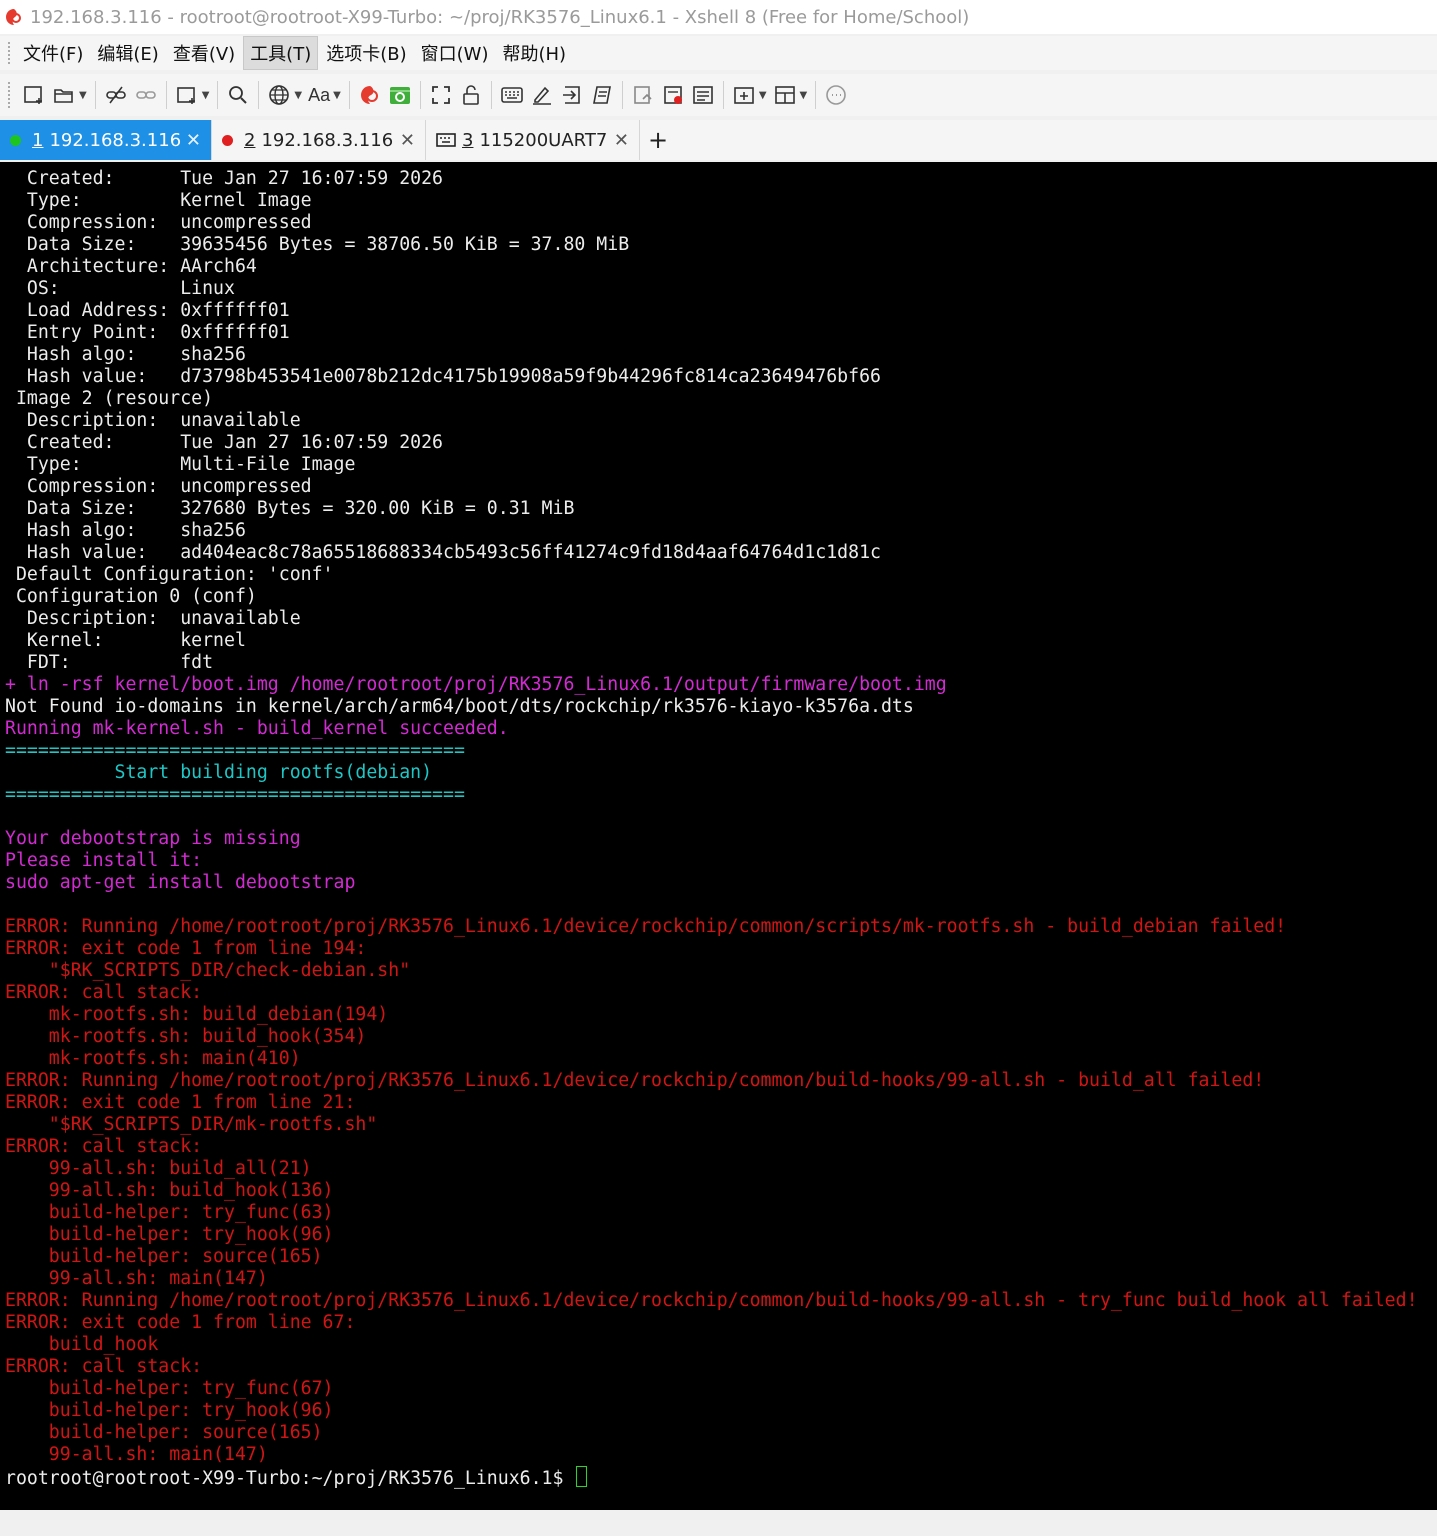 This screenshot has height=1536, width=1437. Describe the element at coordinates (158, 200) in the screenshot. I see `terminal-line: Type: Kernel Image` at that location.